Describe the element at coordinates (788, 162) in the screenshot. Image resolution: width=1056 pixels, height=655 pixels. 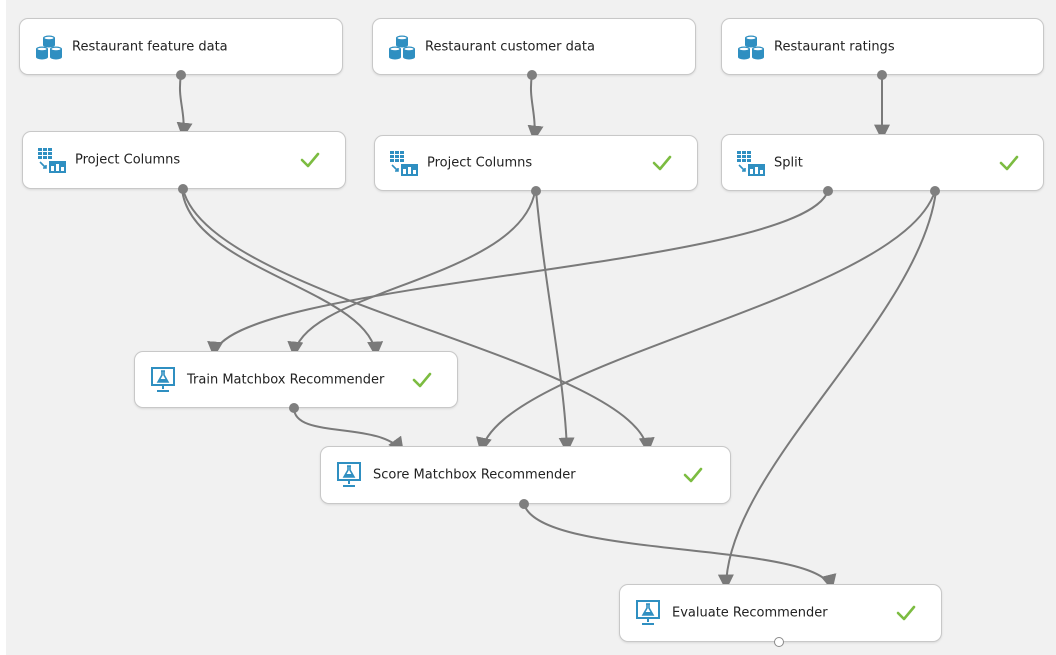
I see `module-label: Split` at that location.